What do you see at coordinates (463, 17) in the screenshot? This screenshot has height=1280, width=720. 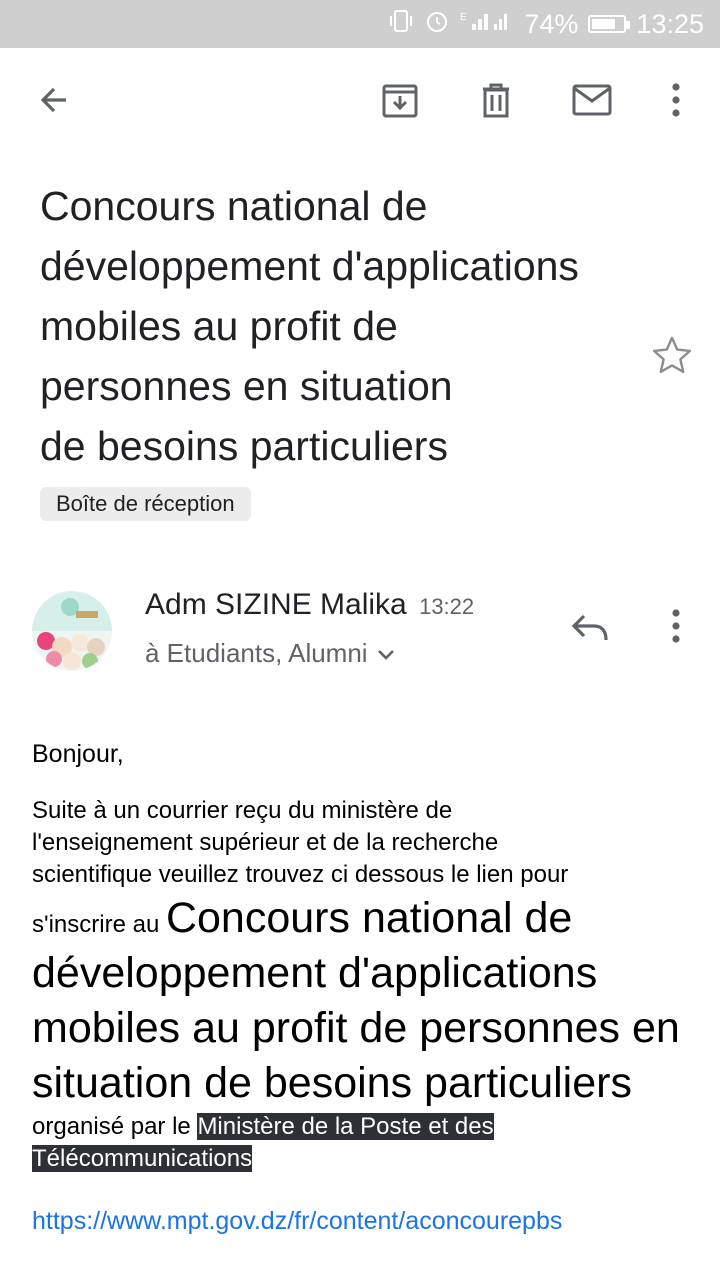 I see `svg-text: E` at bounding box center [463, 17].